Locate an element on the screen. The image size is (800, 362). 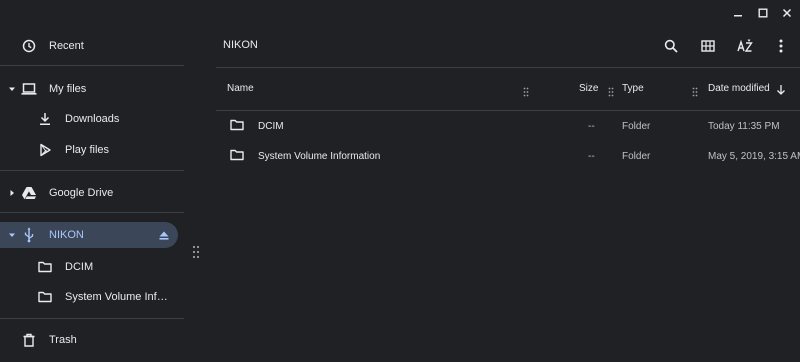
sidebar-item-recent: Recent is located at coordinates (92, 46).